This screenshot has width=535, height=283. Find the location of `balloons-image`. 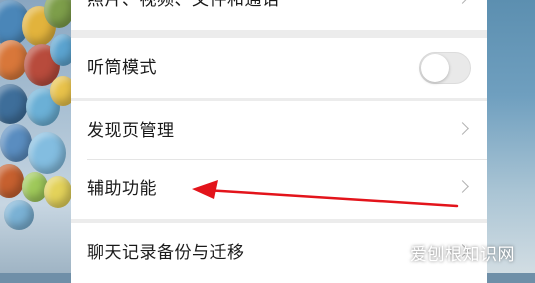

balloons-image is located at coordinates (36, 136).